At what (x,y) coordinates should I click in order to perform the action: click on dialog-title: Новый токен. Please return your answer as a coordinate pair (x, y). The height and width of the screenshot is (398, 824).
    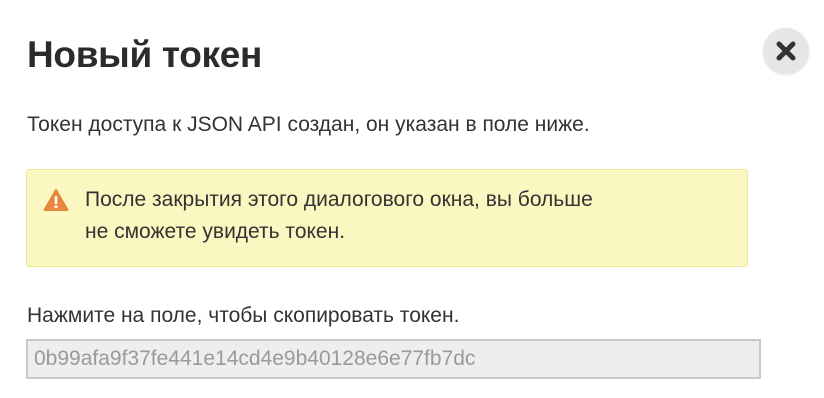
    Looking at the image, I should click on (145, 54).